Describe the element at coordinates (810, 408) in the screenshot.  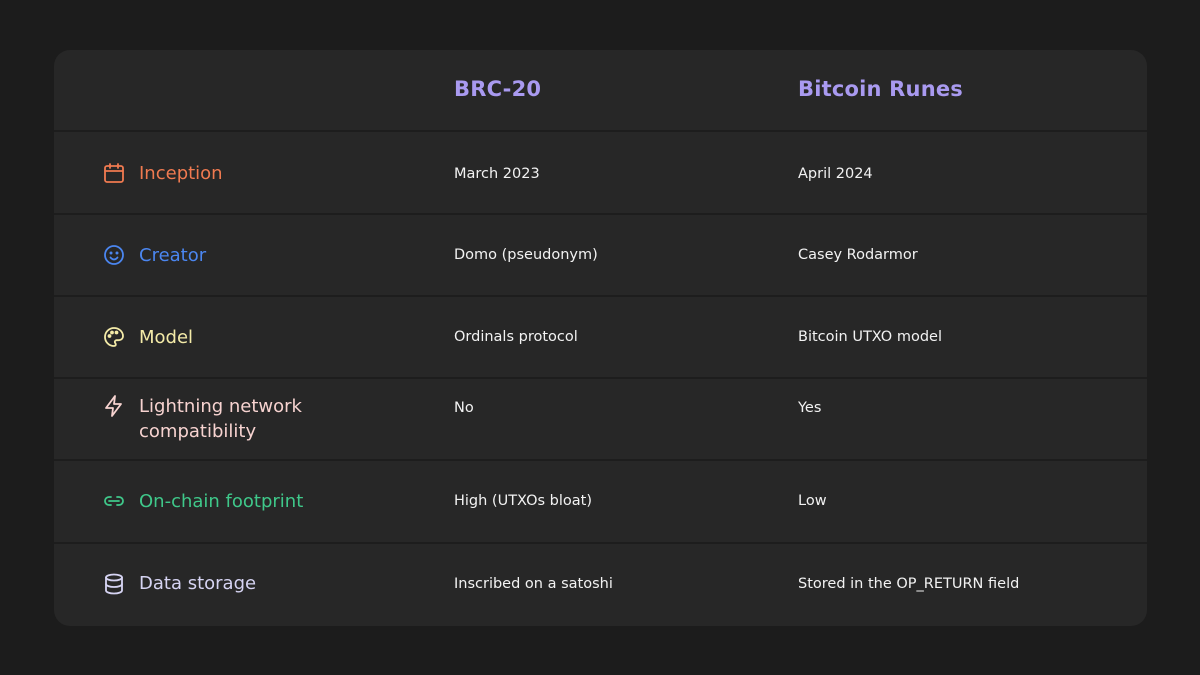
I see `cell-runes-lightning: Yes` at that location.